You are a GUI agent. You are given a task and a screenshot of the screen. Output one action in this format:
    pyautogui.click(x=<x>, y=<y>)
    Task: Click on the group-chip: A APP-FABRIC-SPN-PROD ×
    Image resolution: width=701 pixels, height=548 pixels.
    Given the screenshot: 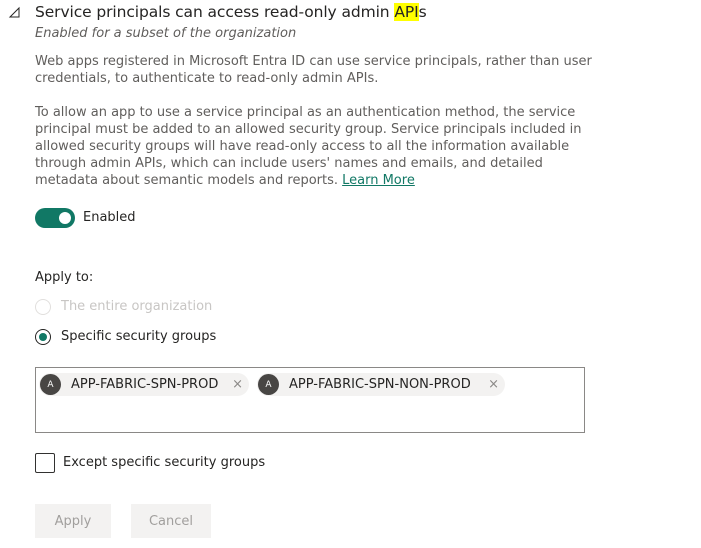 What is the action you would take?
    pyautogui.click(x=144, y=384)
    